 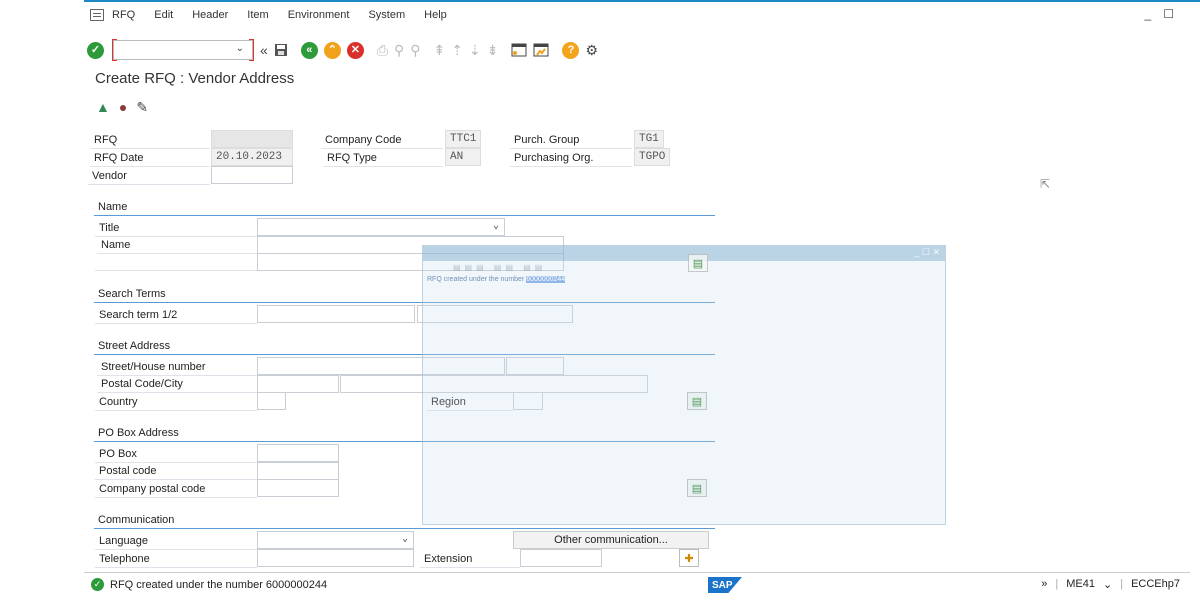 I want to click on postal-code-field, so click(x=298, y=384).